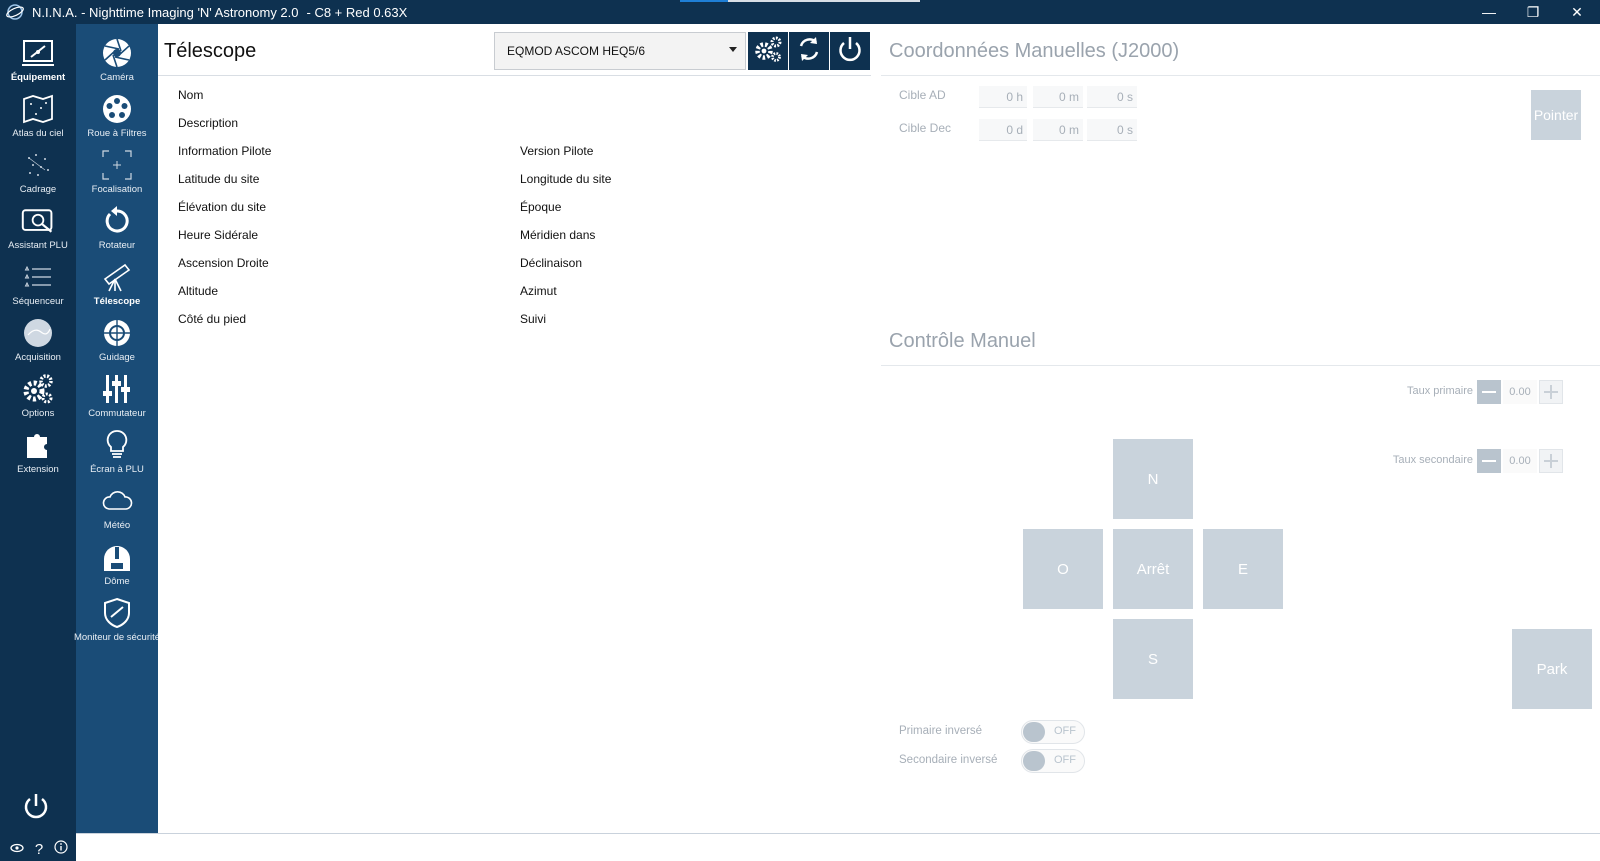 The image size is (1600, 861). Describe the element at coordinates (566, 179) in the screenshot. I see `property-label-site-longitude: Longitude du site` at that location.